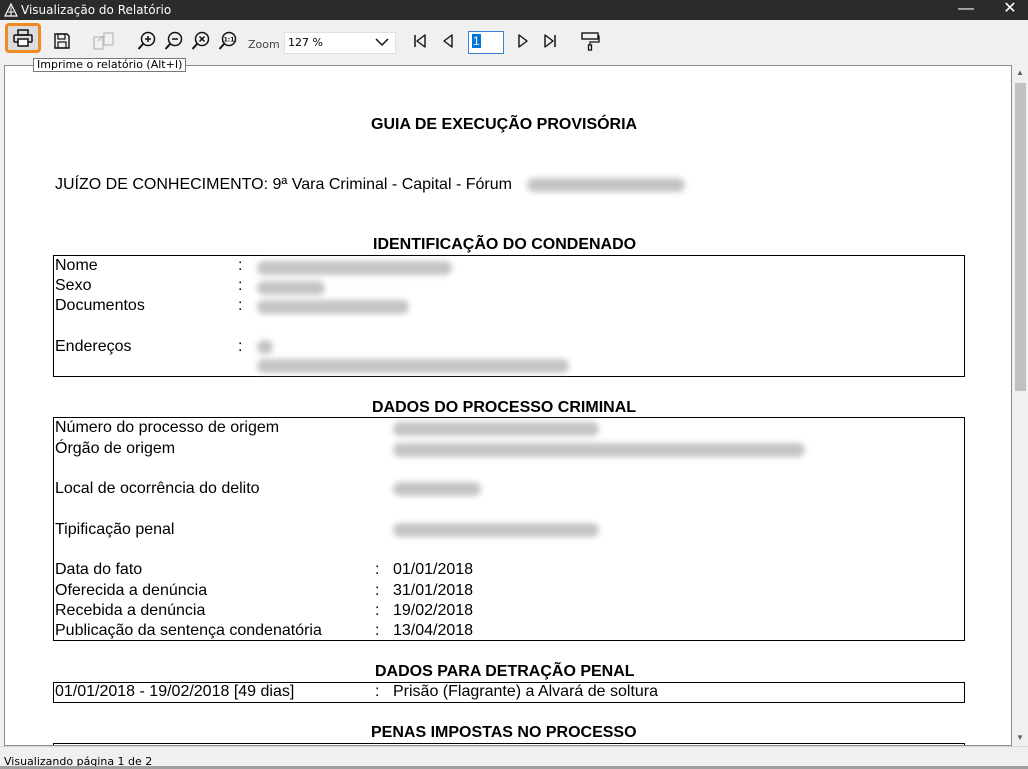  I want to click on printer-icon, so click(23, 38).